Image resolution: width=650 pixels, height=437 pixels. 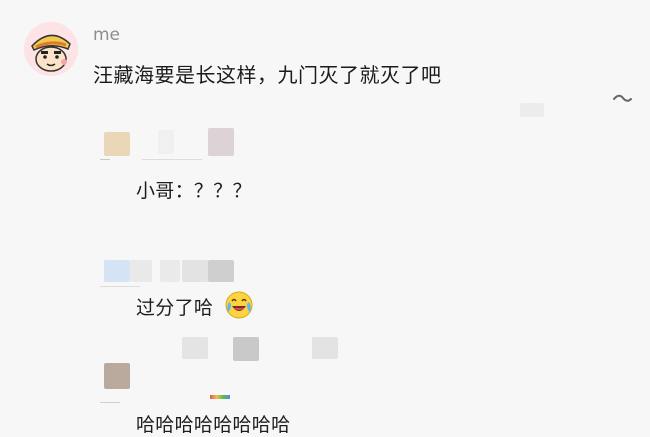 I want to click on blur-block, so click(x=532, y=110).